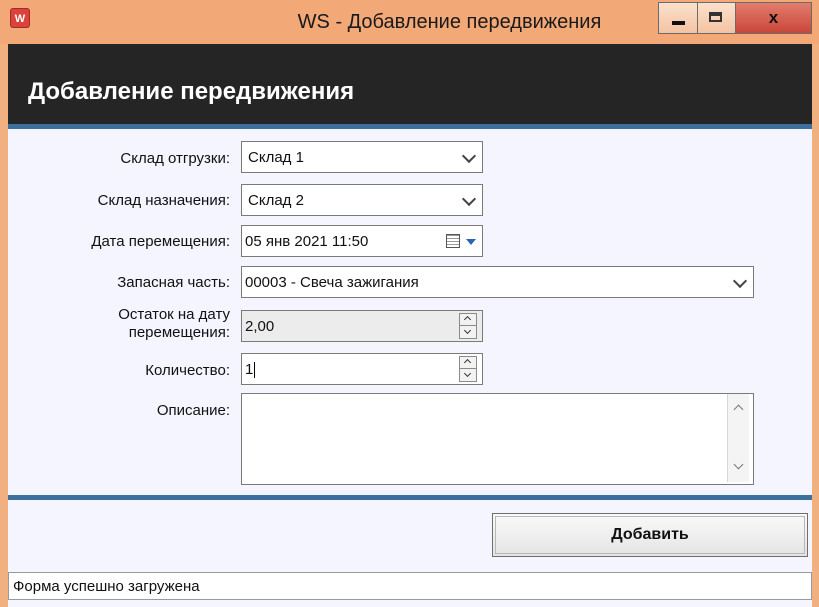 The height and width of the screenshot is (607, 819). I want to click on quantity-stepper: 1, so click(362, 369).